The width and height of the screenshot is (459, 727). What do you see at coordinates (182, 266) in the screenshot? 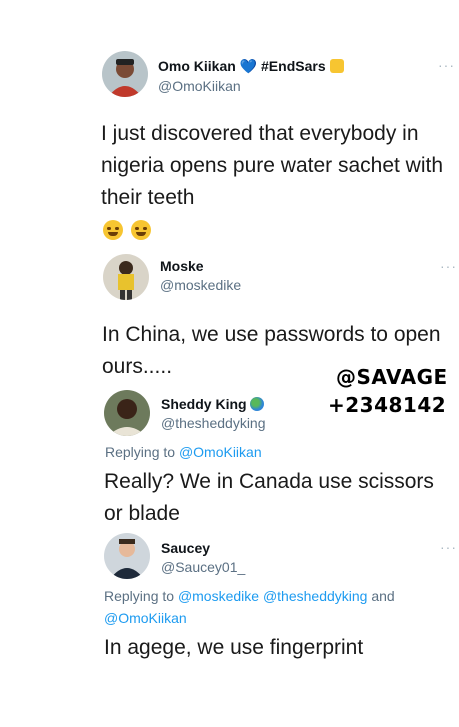
I see `display-name: Moske` at bounding box center [182, 266].